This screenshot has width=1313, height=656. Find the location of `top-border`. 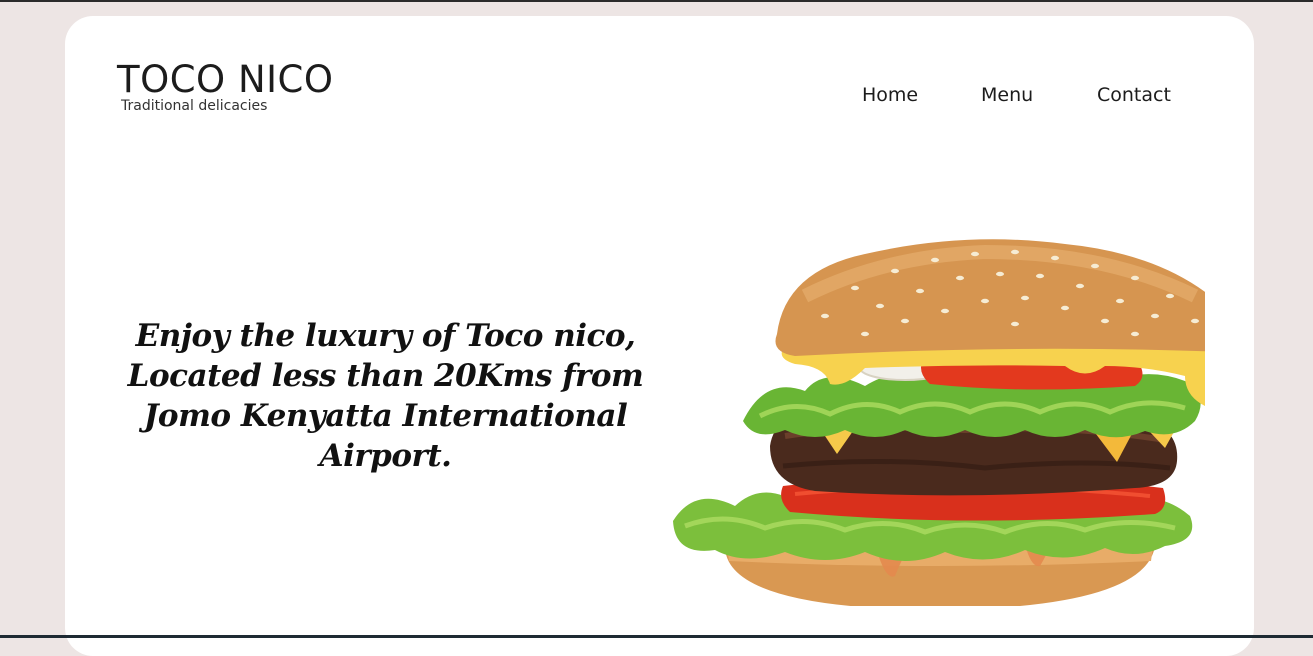

top-border is located at coordinates (656, 1).